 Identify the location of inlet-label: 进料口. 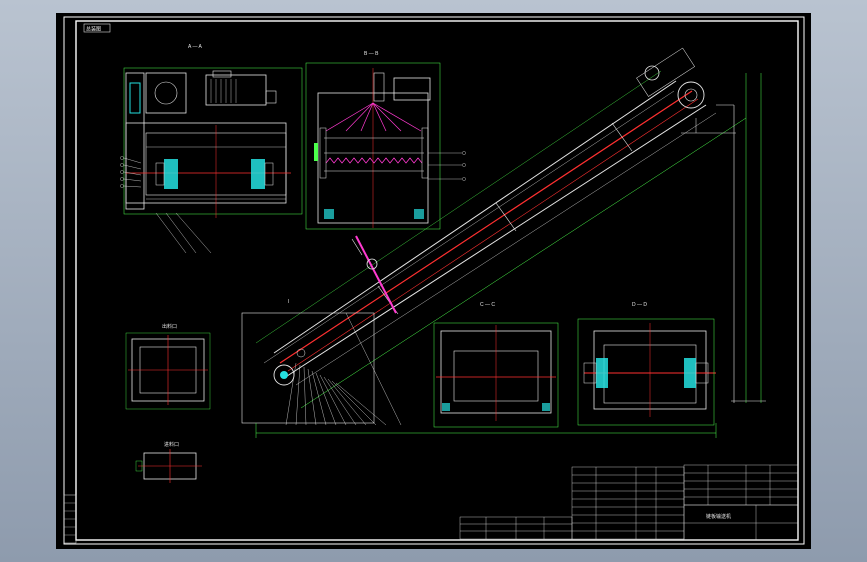
(171, 444).